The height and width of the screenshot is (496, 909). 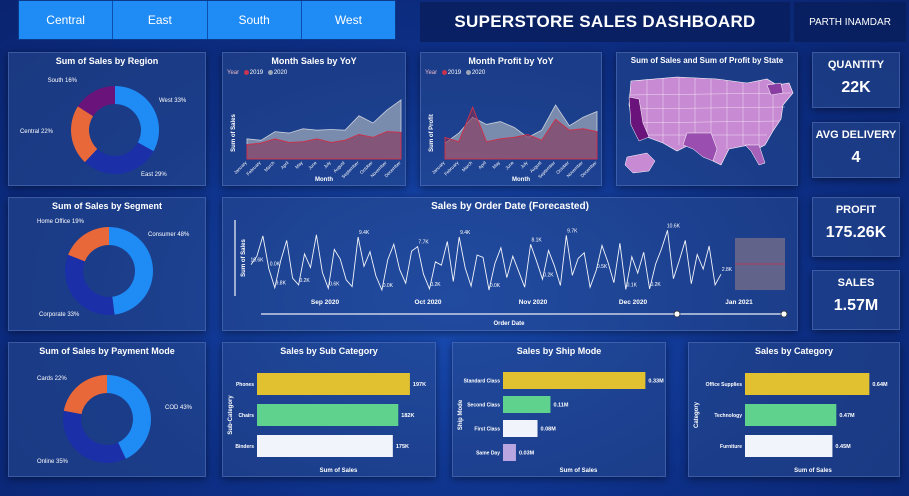 I want to click on bar-chairs, so click(x=328, y=415).